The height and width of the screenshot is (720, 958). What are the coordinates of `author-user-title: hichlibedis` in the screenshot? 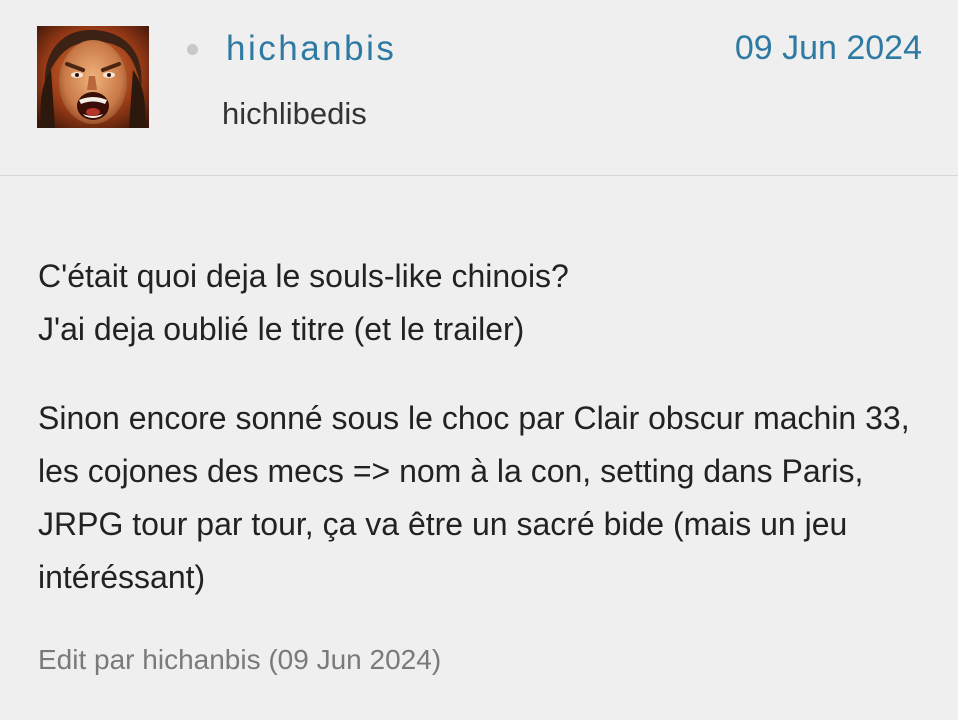 It's located at (294, 113).